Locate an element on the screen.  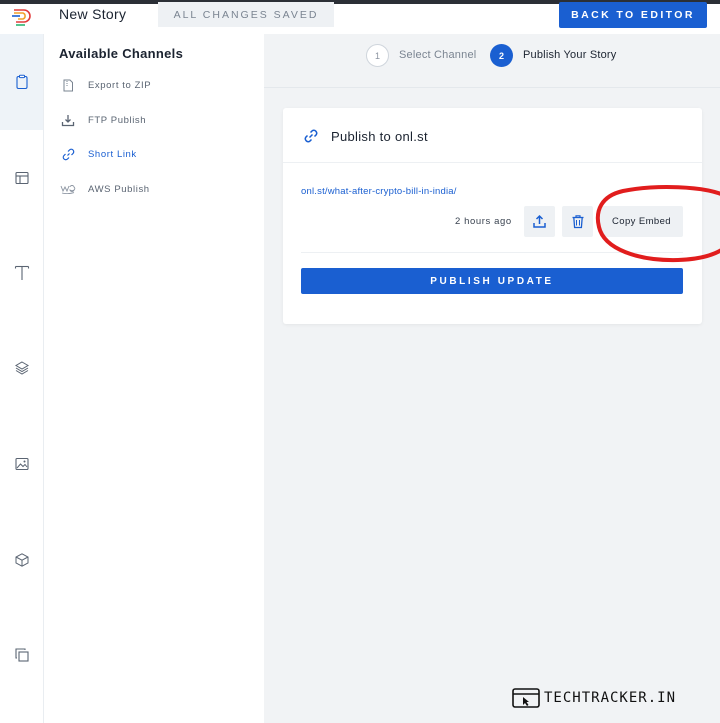
zip-file-icon is located at coordinates (68, 85).